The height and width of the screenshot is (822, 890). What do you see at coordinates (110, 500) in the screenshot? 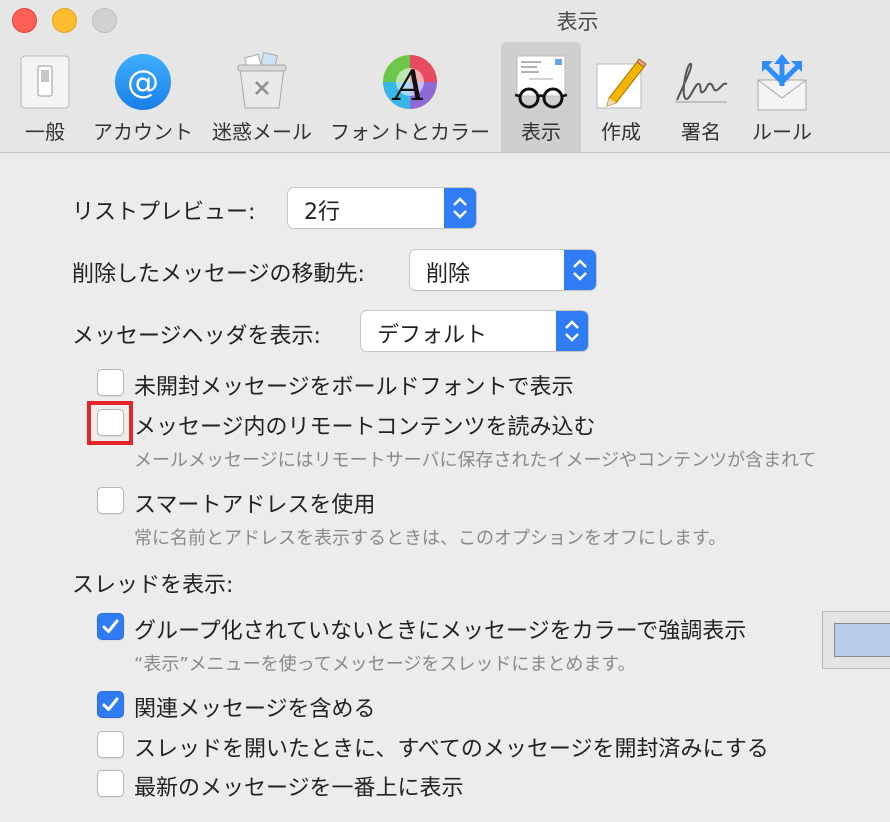
I see `smart-address-checkbox` at bounding box center [110, 500].